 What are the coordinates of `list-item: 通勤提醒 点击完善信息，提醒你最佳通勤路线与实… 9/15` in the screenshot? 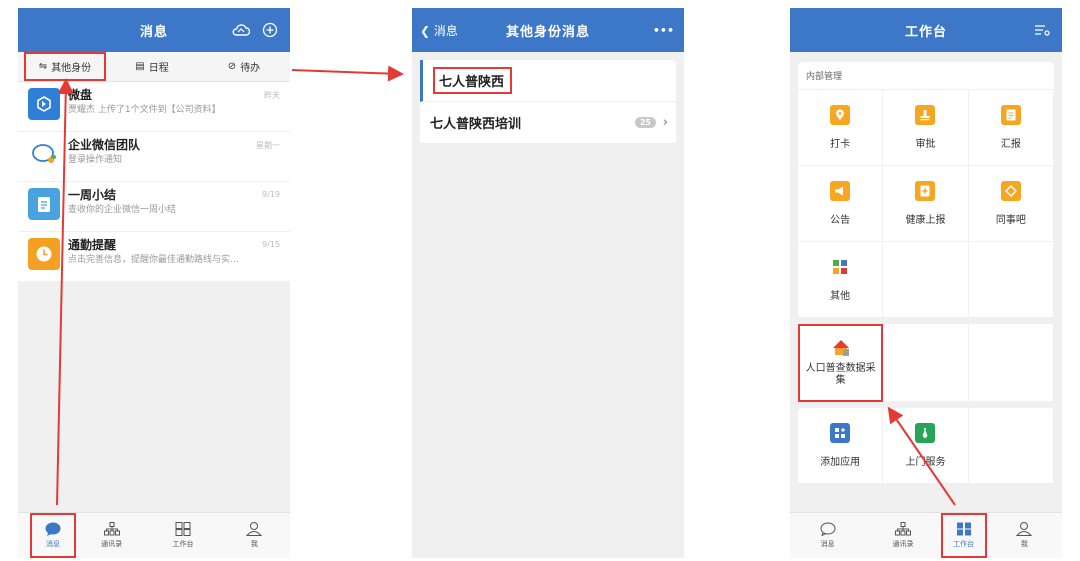 It's located at (154, 257).